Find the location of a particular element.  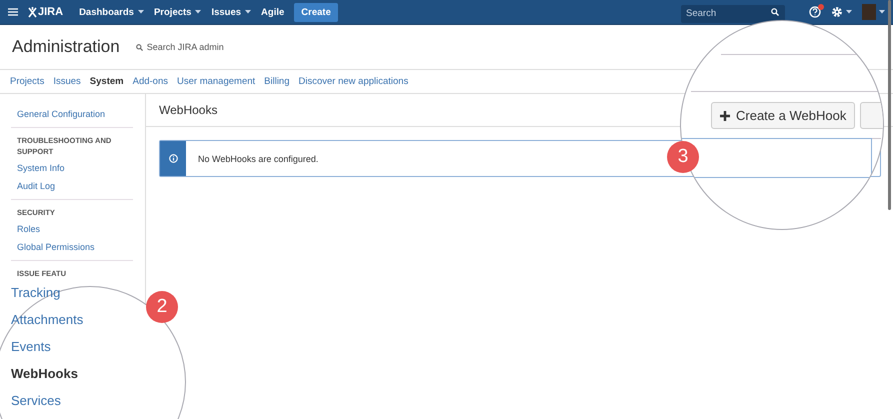

sidebar-link: Audit Log is located at coordinates (36, 186).